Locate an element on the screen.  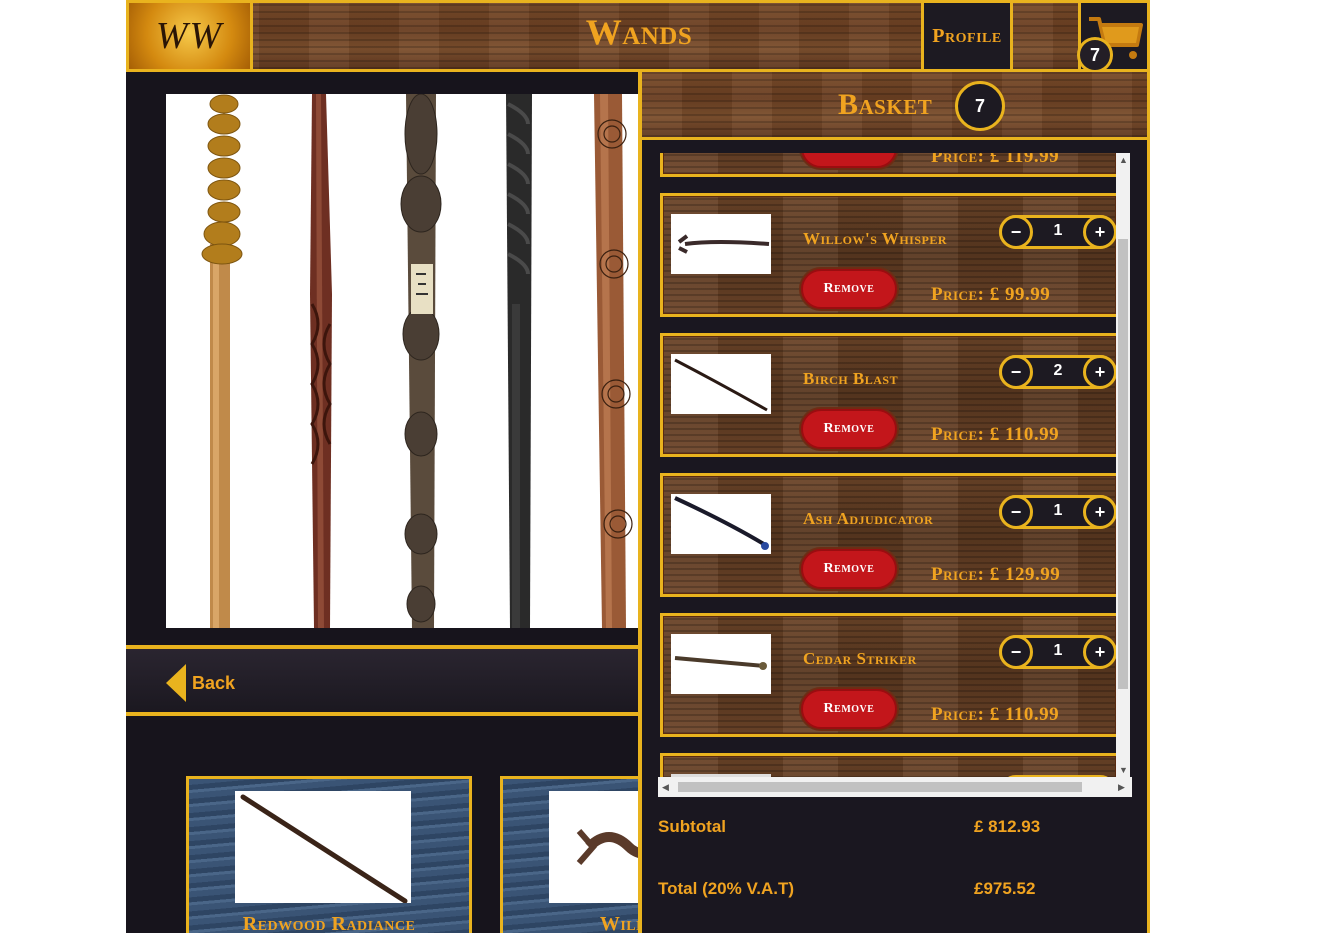
item-price: Price: £ 99.99 is located at coordinates (991, 294).